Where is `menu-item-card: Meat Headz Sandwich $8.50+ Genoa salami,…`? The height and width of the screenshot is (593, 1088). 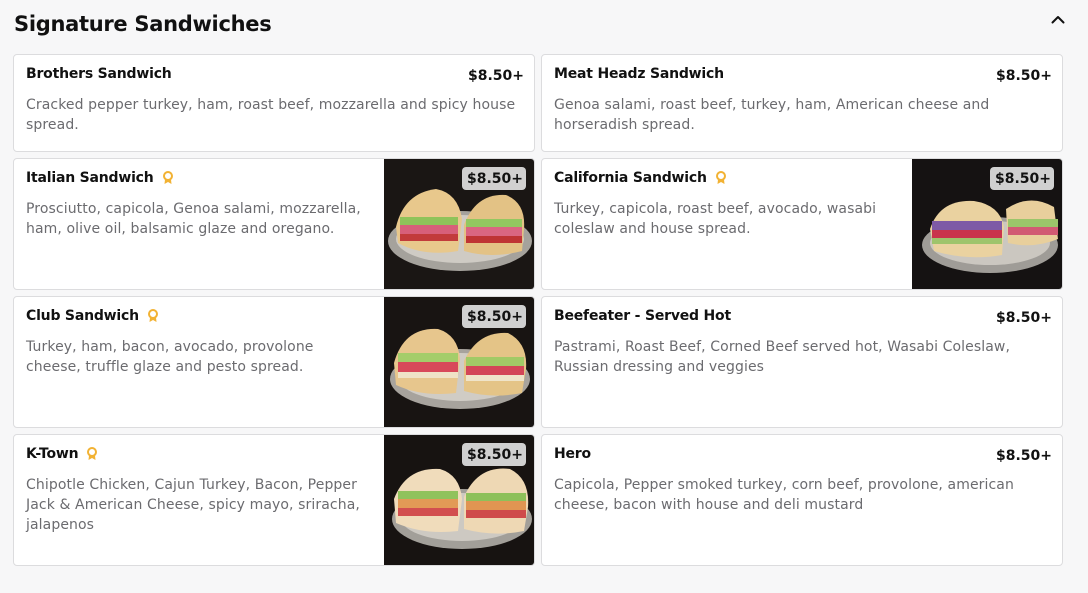
menu-item-card: Meat Headz Sandwich $8.50+ Genoa salami,… is located at coordinates (802, 103).